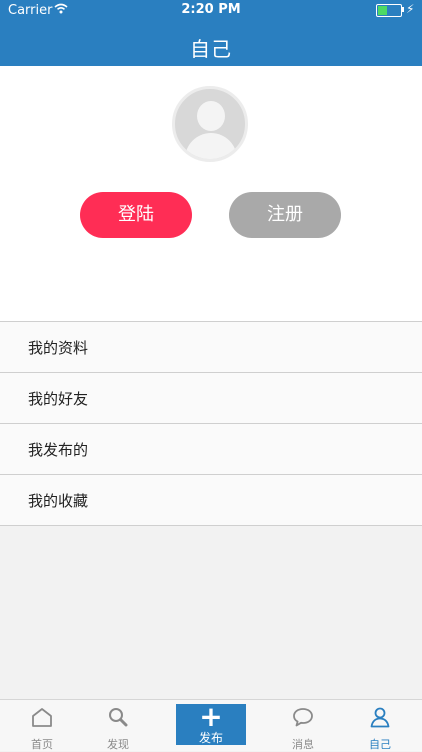 The height and width of the screenshot is (752, 422). I want to click on tab-me: 自己, so click(380, 725).